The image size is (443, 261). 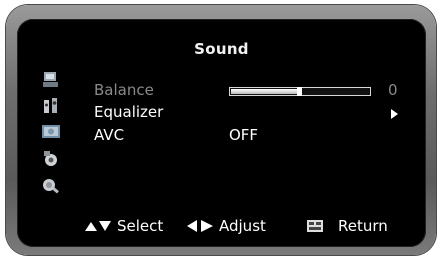 I want to click on settings-icon, so click(x=51, y=159).